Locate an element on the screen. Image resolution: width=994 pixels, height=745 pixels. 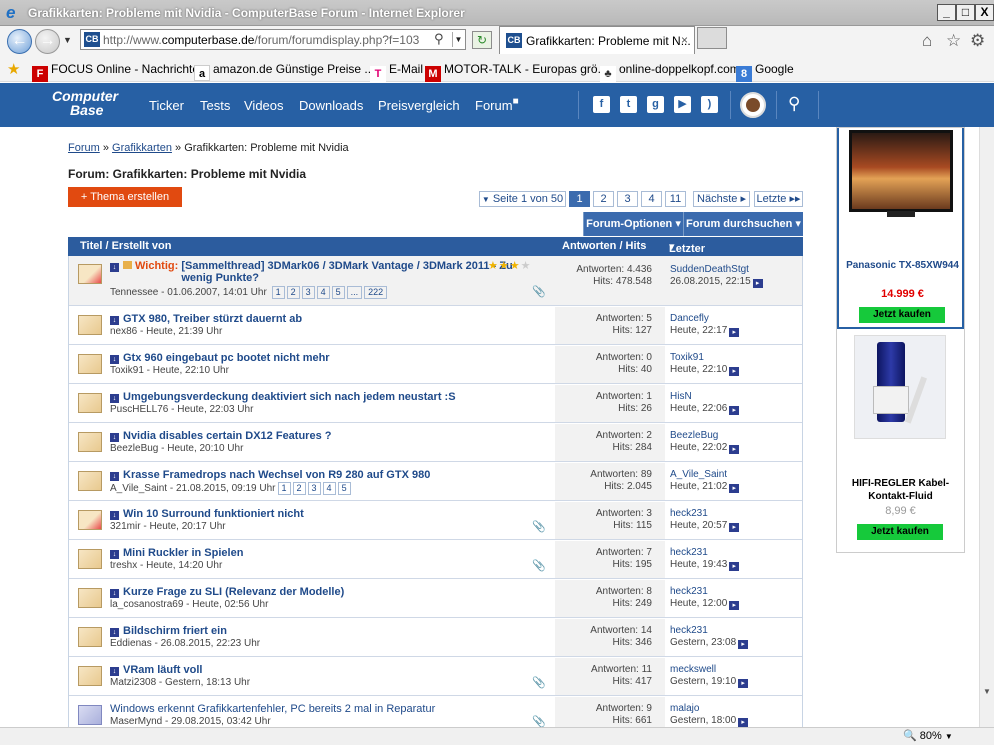
favorite-email: T E-Mail is located at coordinates (396, 72).